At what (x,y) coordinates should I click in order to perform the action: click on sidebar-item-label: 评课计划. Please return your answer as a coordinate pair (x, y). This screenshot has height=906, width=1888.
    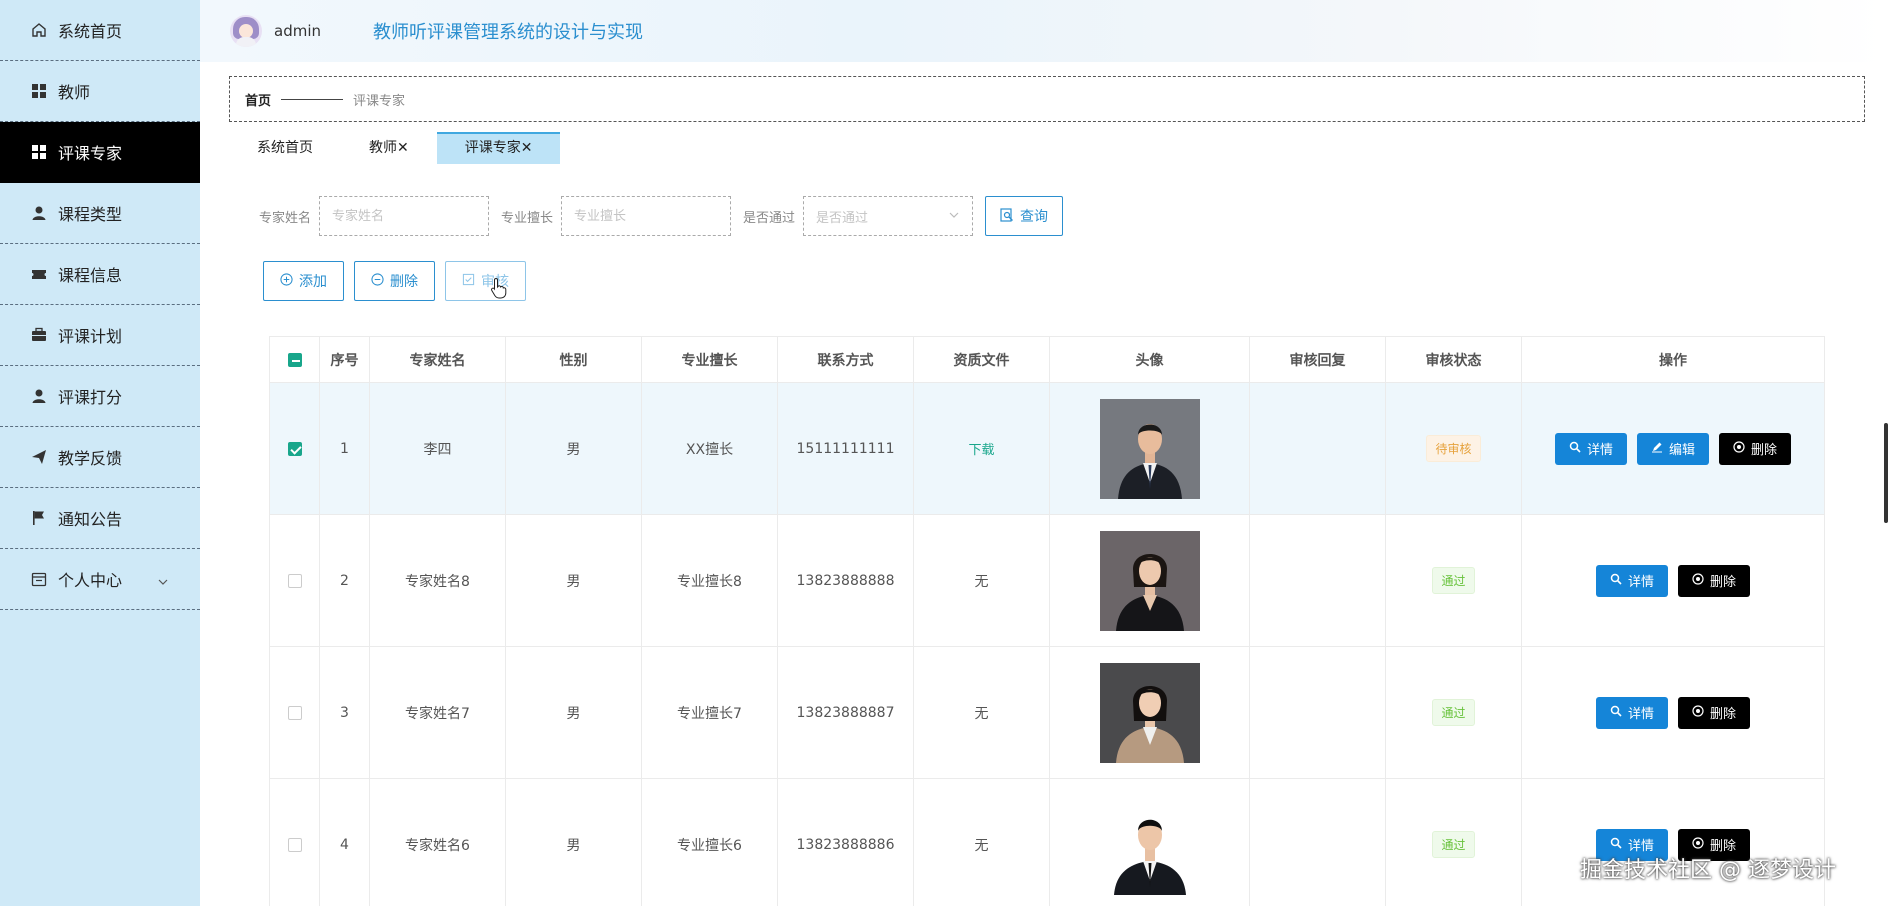
    Looking at the image, I should click on (90, 336).